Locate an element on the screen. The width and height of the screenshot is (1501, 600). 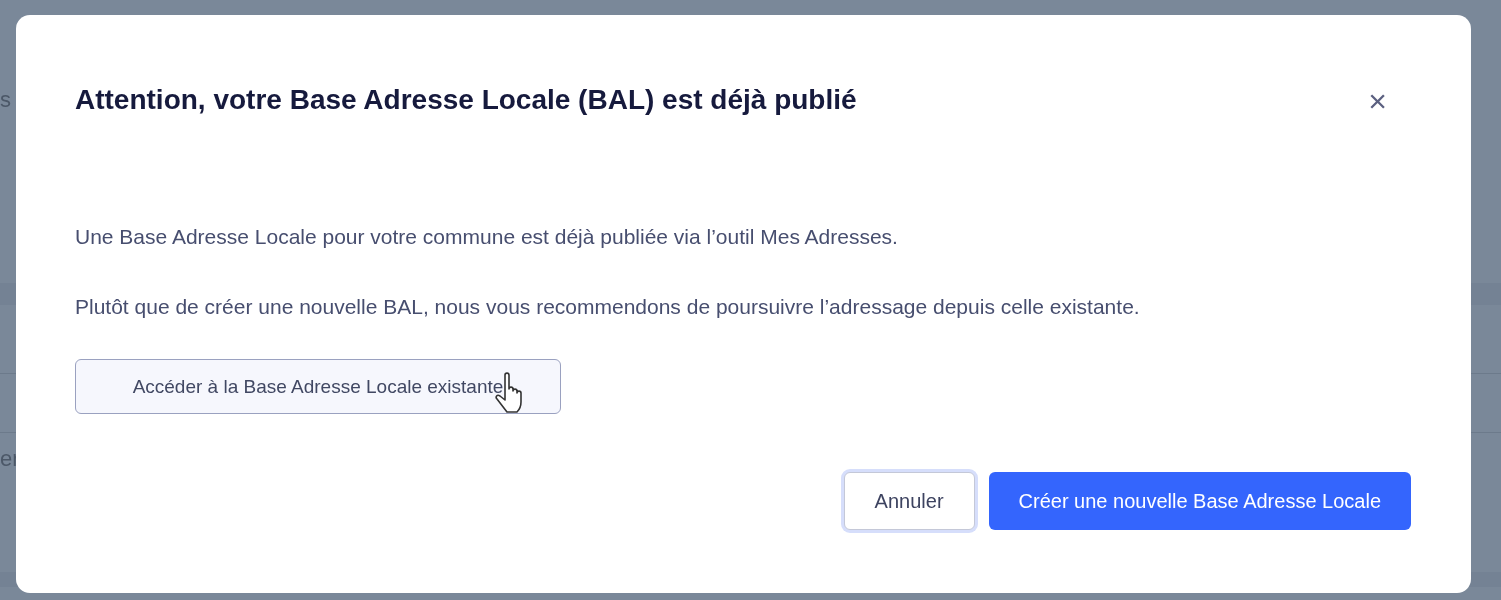
dialog-title: Attention, votre Base Adresse Locale (BAL) est déjà publié is located at coordinates (466, 100).